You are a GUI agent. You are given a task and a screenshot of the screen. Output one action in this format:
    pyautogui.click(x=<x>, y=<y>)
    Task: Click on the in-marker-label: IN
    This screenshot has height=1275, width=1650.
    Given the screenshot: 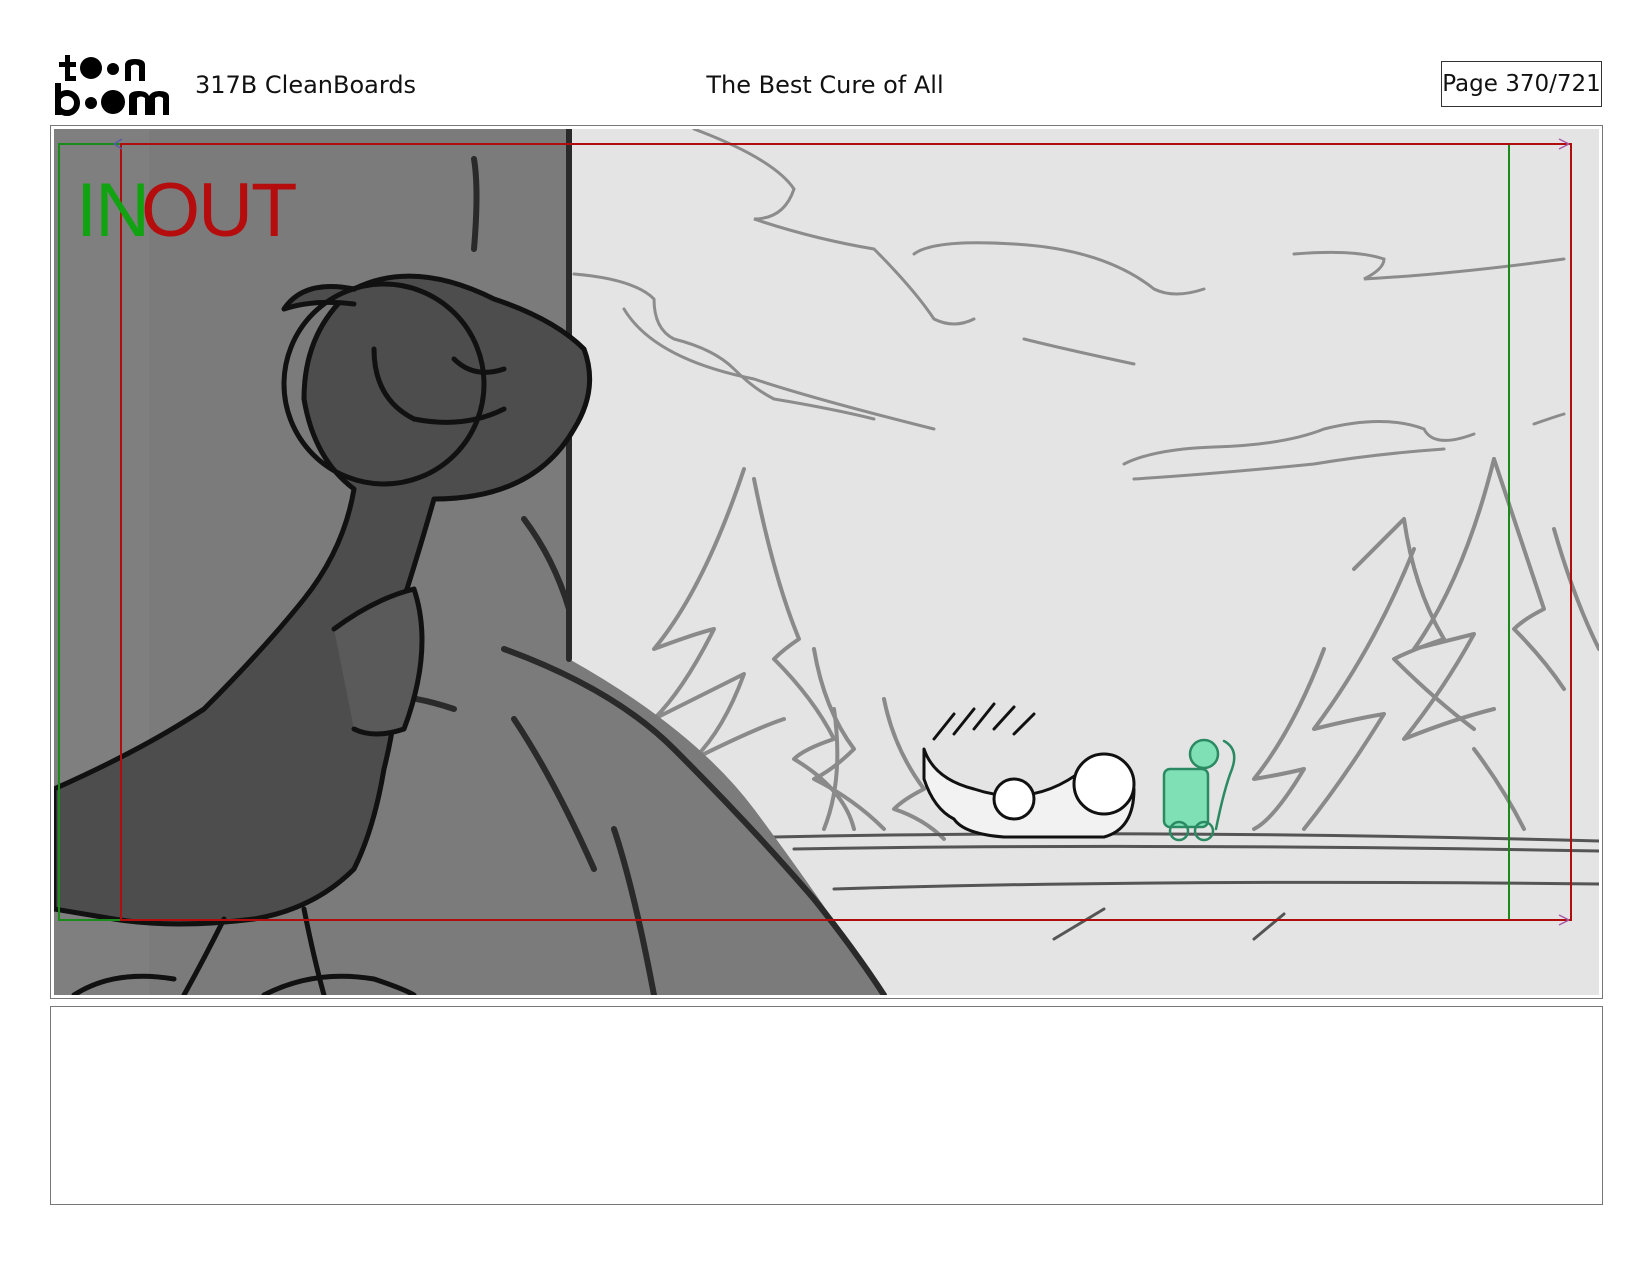 What is the action you would take?
    pyautogui.click(x=113, y=210)
    